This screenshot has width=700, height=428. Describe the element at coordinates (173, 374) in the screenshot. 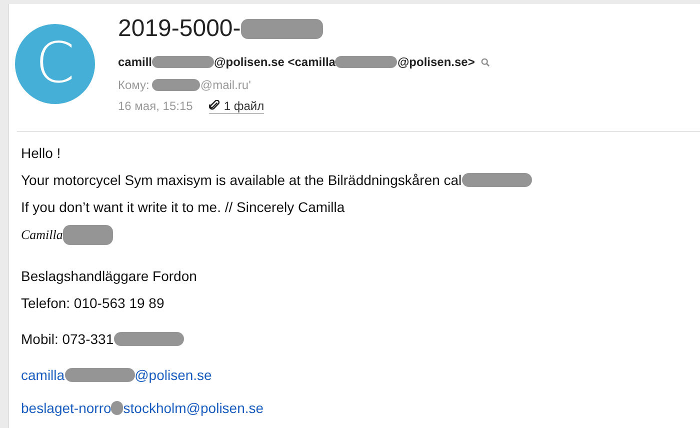

I see `email-link: @polisen.se` at that location.